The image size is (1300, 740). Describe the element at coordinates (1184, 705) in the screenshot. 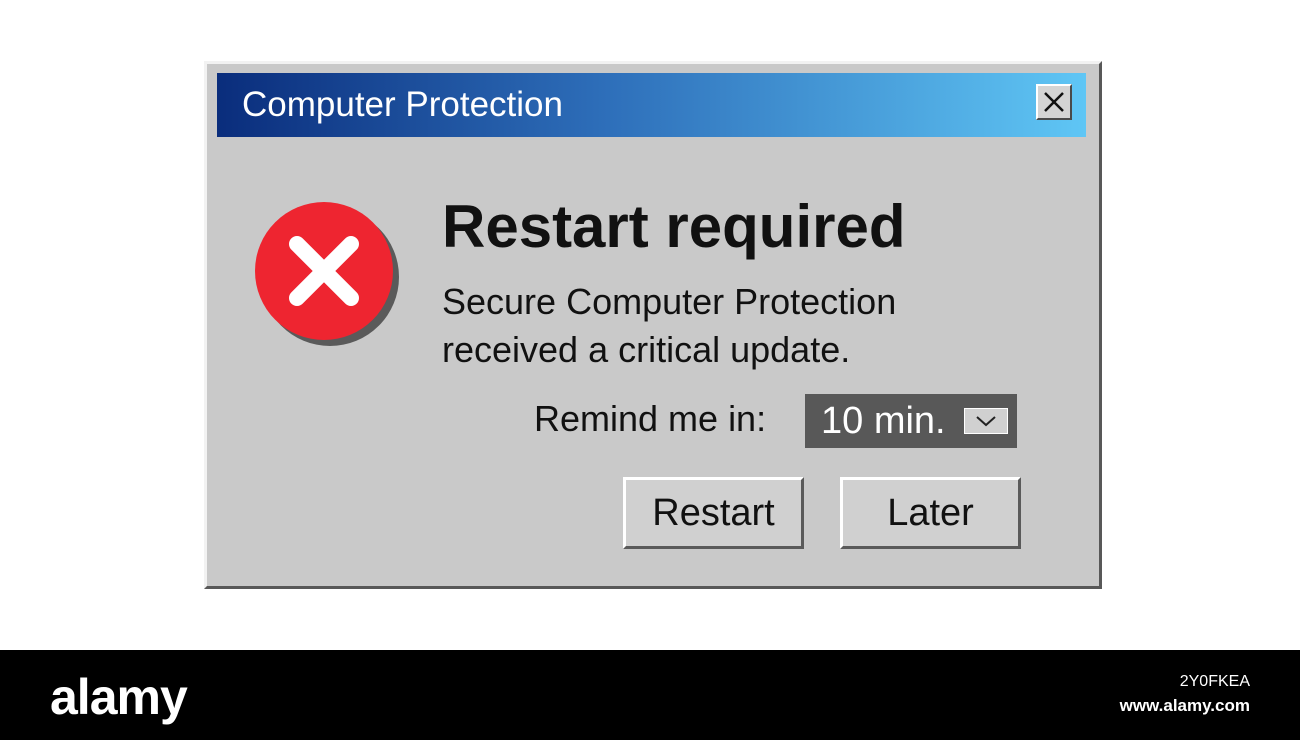

I see `footer-url: www.alamy.com` at that location.